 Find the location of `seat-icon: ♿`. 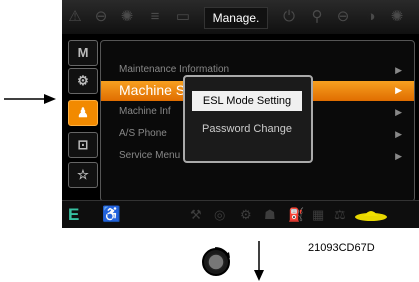

seat-icon: ♿ is located at coordinates (111, 214).